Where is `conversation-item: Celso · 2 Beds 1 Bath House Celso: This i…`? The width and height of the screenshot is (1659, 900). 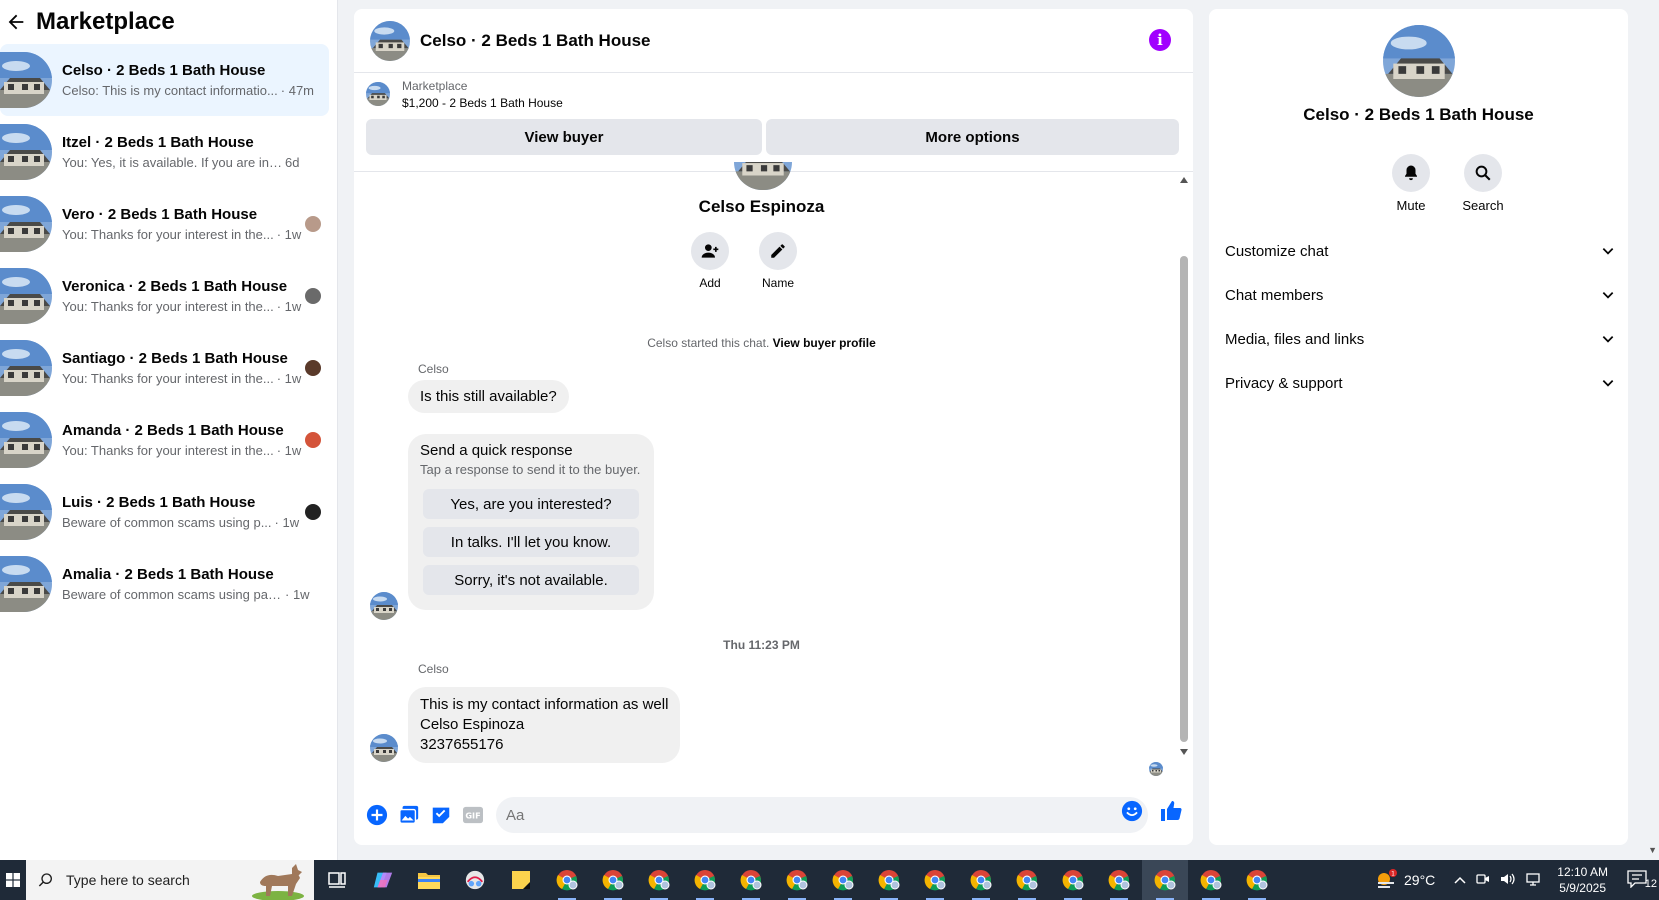 conversation-item: Celso · 2 Beds 1 Bath House Celso: This i… is located at coordinates (164, 80).